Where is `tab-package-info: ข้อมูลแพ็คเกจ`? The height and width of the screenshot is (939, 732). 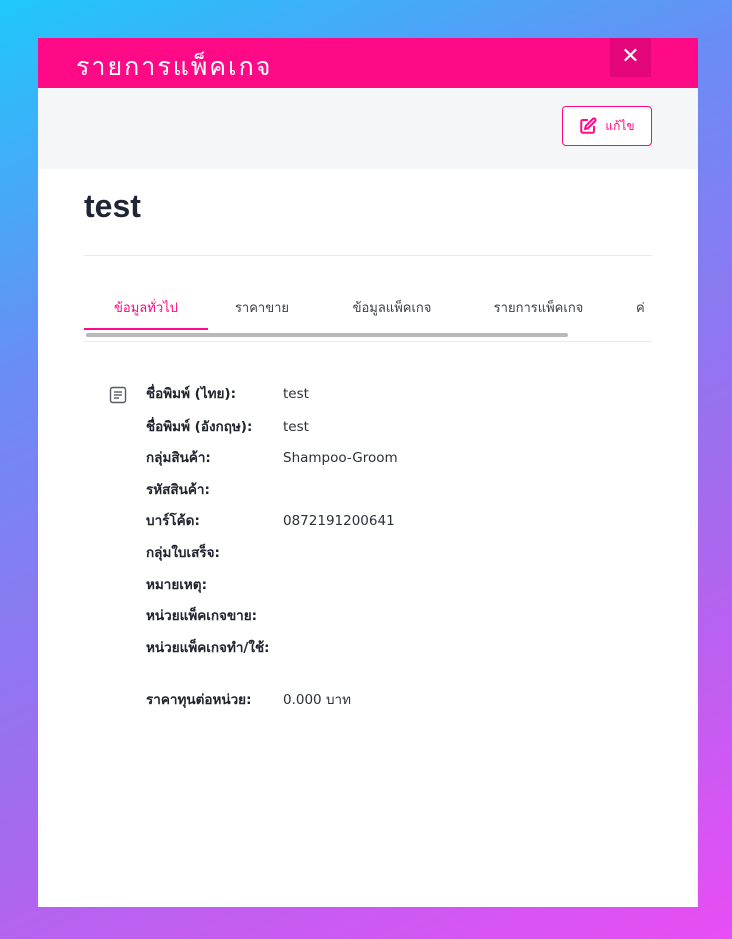 tab-package-info: ข้อมูลแพ็คเกจ is located at coordinates (392, 314).